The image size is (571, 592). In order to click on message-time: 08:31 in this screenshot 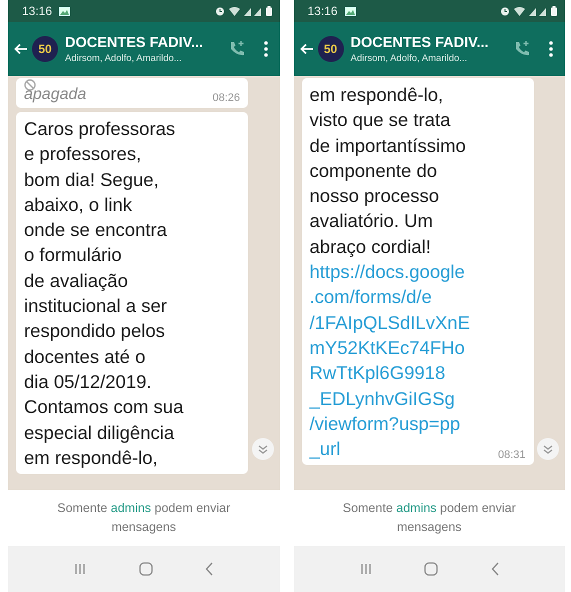, I will do `click(512, 455)`.